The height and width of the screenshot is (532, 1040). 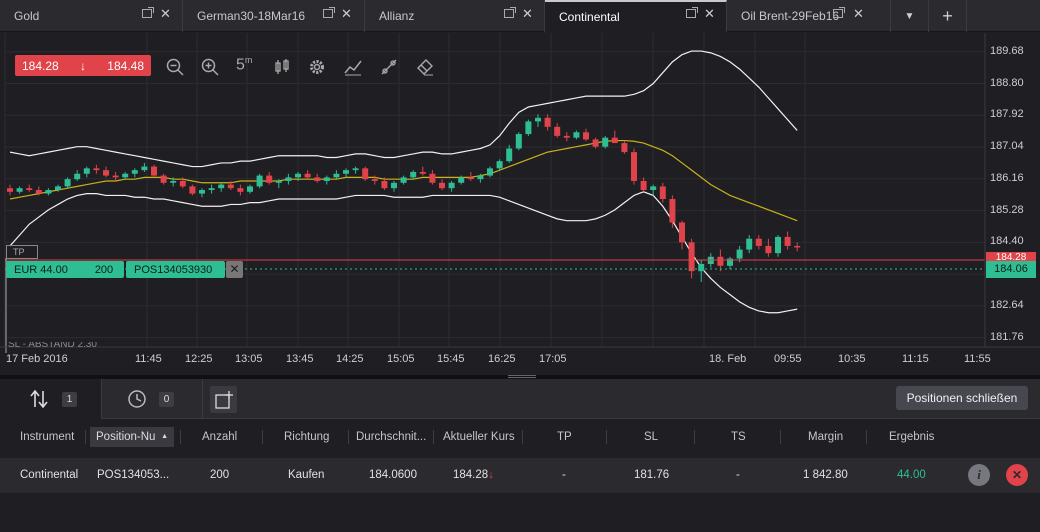 What do you see at coordinates (636, 16) in the screenshot?
I see `tab-continental: Continental ✕` at bounding box center [636, 16].